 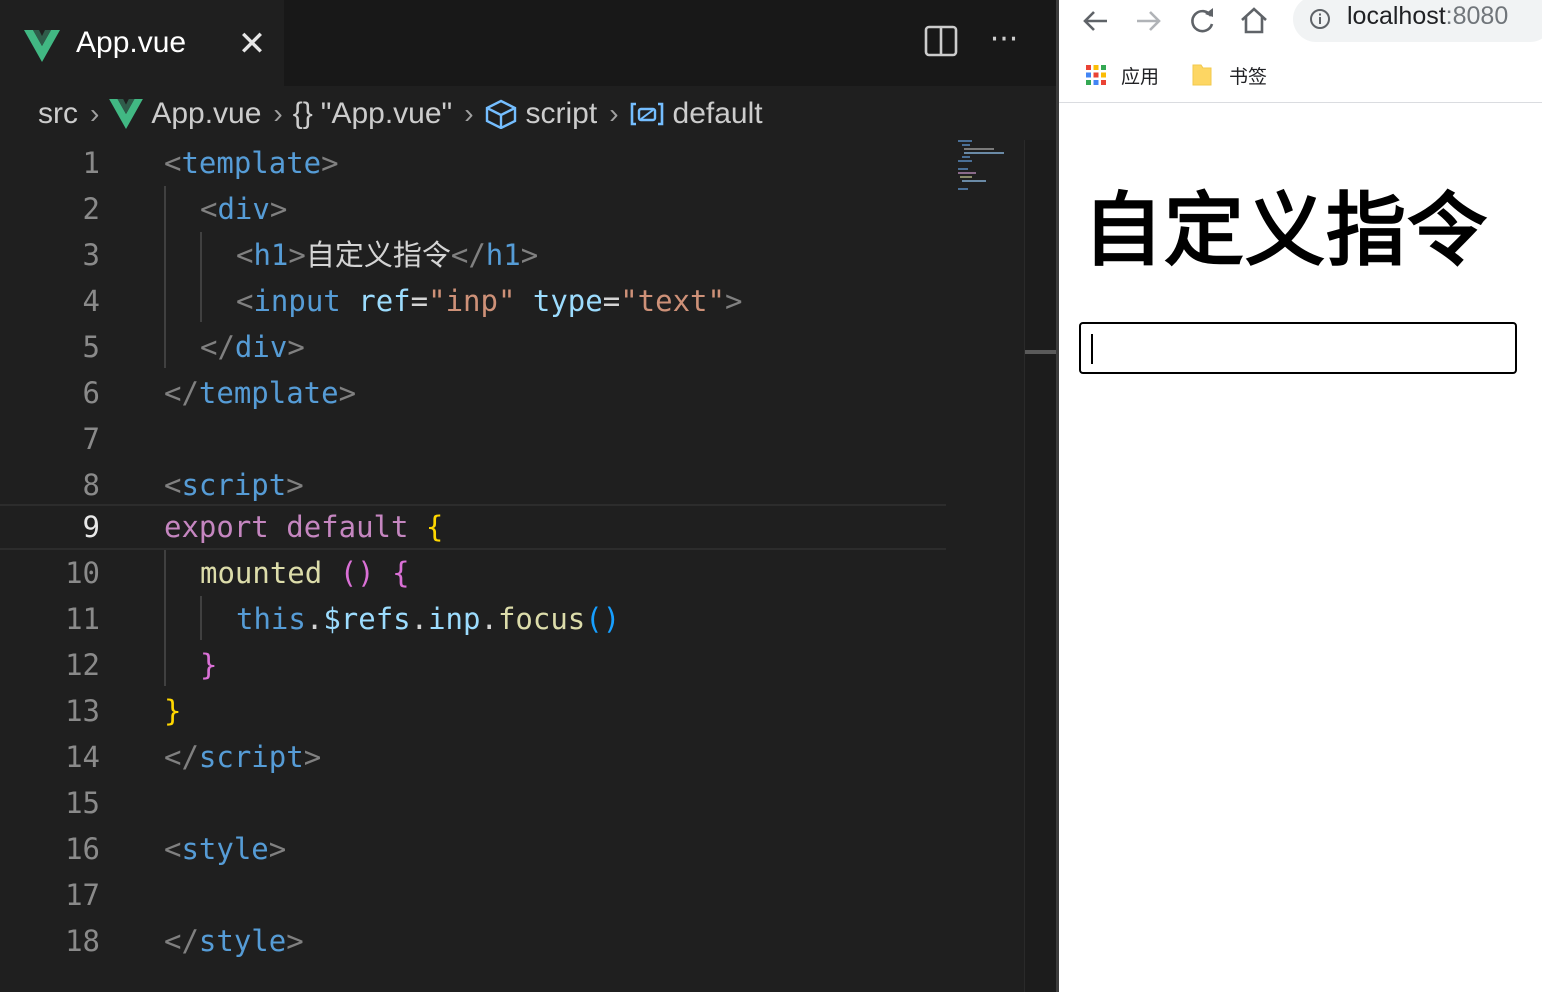 What do you see at coordinates (206, 114) in the screenshot?
I see `breadcrumb-file: App.vue` at bounding box center [206, 114].